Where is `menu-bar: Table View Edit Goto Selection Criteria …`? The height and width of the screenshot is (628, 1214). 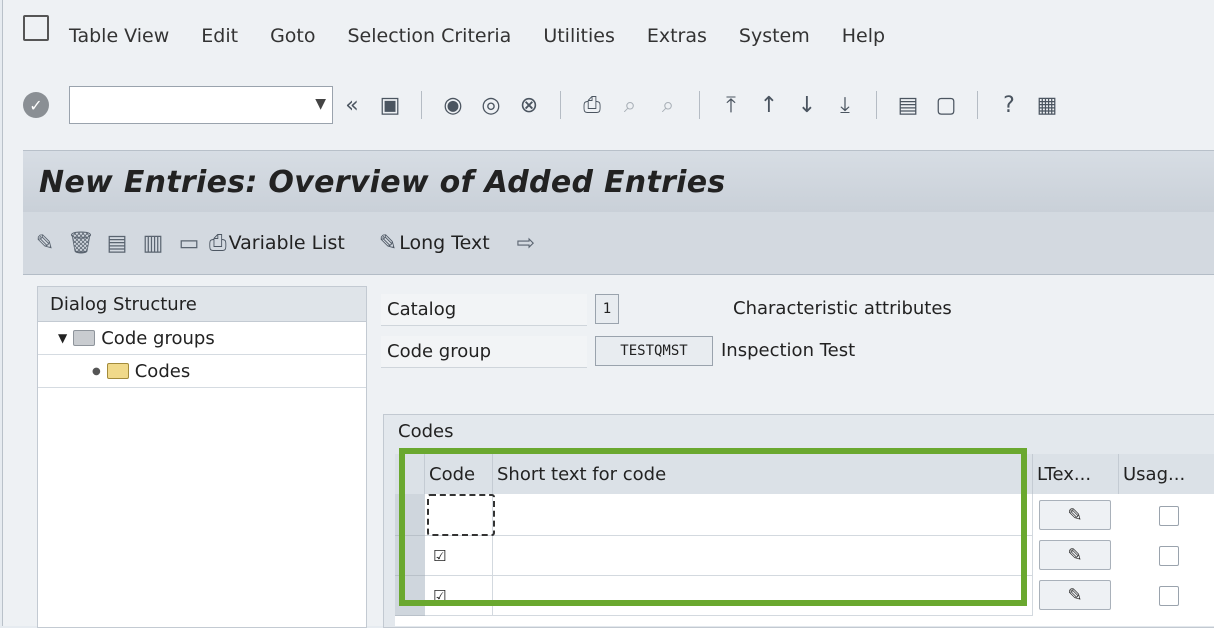 menu-bar: Table View Edit Goto Selection Criteria … is located at coordinates (608, 36).